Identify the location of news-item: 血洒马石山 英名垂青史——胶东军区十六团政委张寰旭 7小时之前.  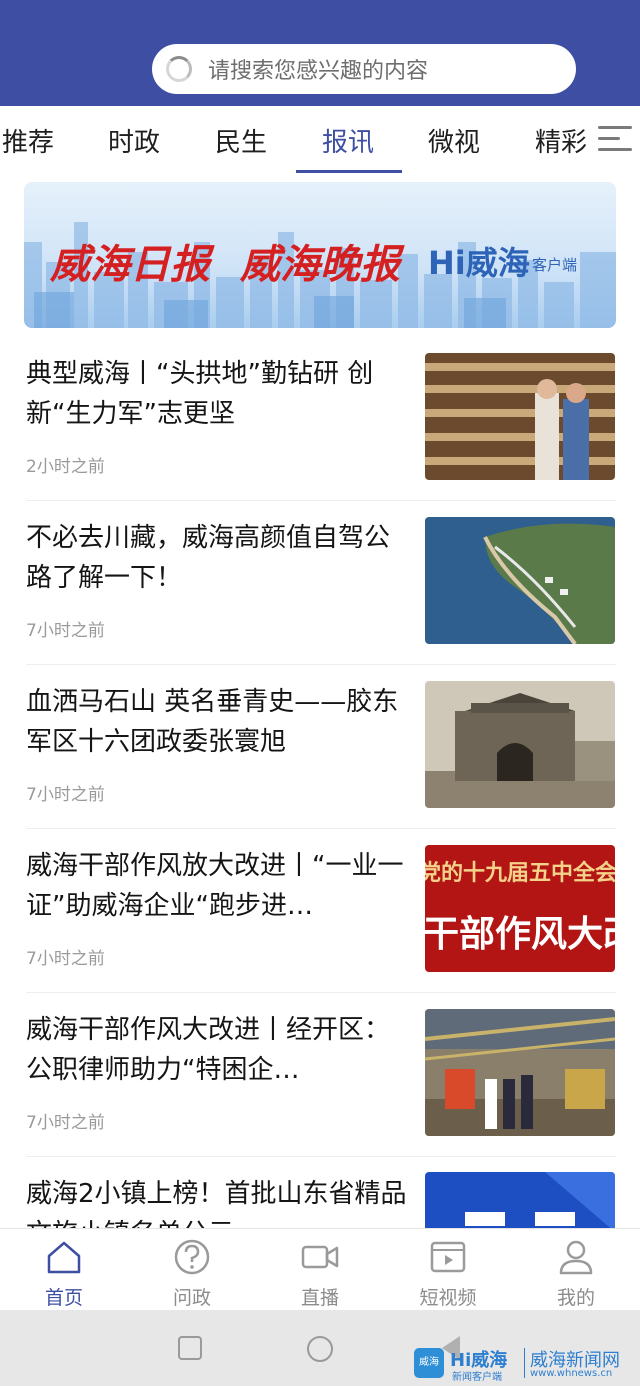
(320, 748).